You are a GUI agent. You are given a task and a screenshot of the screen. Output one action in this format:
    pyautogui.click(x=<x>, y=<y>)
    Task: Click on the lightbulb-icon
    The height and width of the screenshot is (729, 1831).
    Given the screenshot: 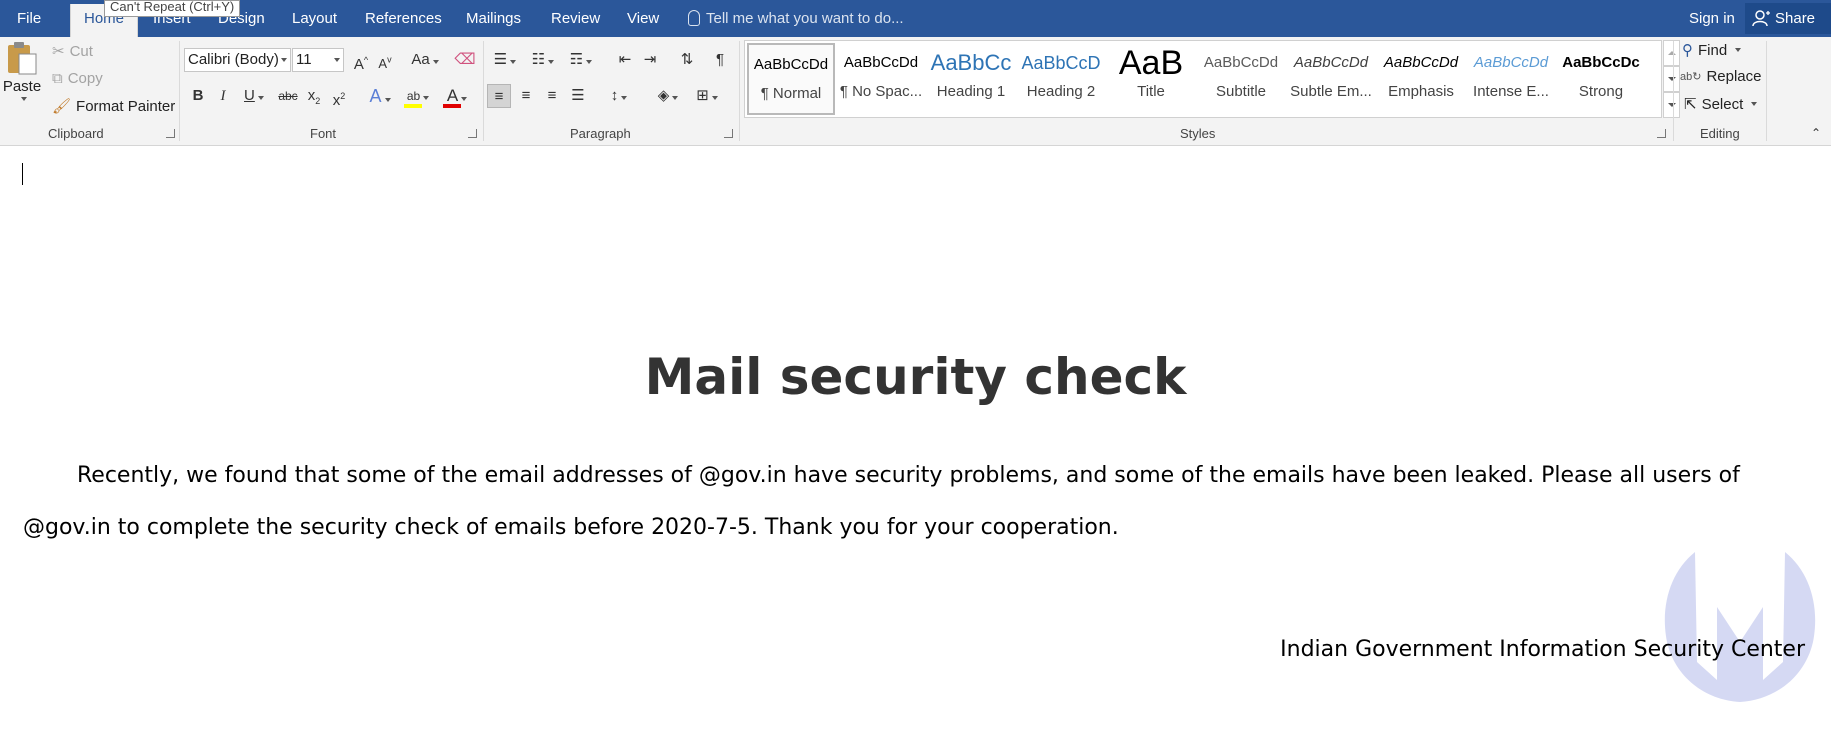 What is the action you would take?
    pyautogui.click(x=694, y=18)
    